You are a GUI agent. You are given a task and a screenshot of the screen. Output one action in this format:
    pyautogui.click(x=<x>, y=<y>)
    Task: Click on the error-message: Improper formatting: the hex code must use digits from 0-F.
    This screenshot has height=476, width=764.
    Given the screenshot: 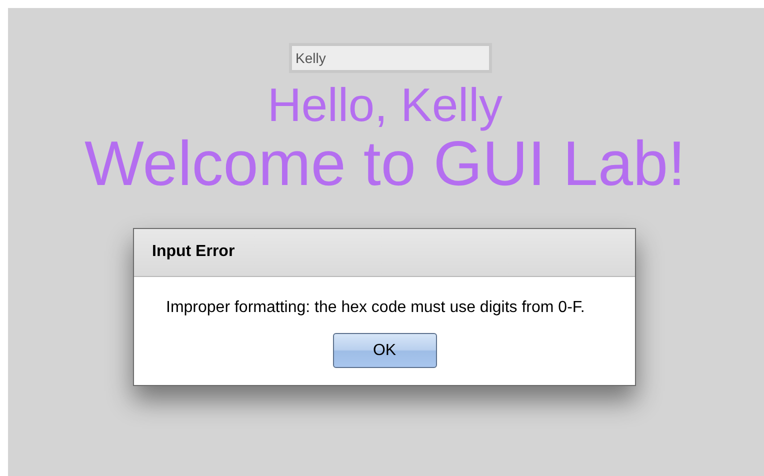 What is the action you would take?
    pyautogui.click(x=375, y=308)
    